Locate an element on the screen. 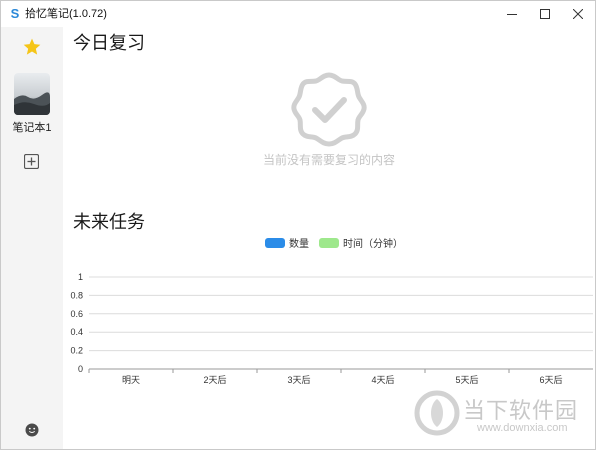  close-icon is located at coordinates (578, 14).